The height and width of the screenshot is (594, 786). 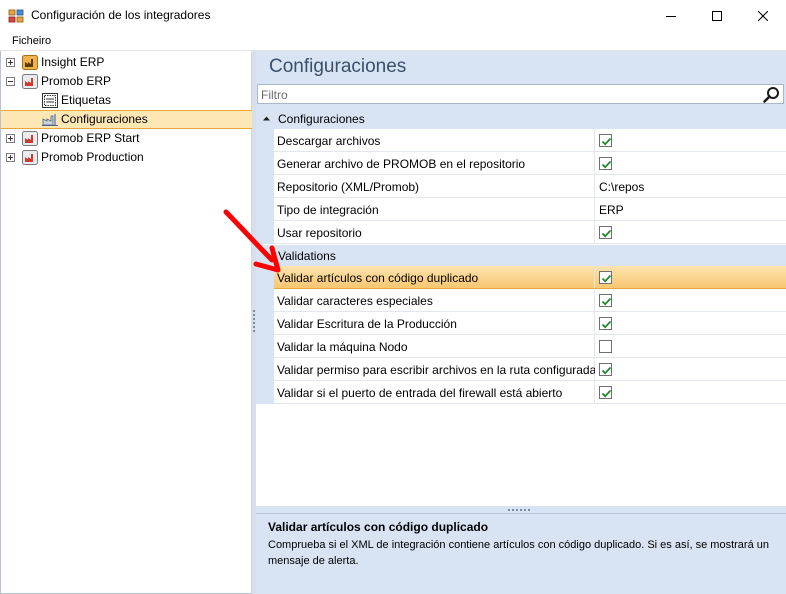 I want to click on tree-item-promob-production: Promob Production, so click(x=126, y=157).